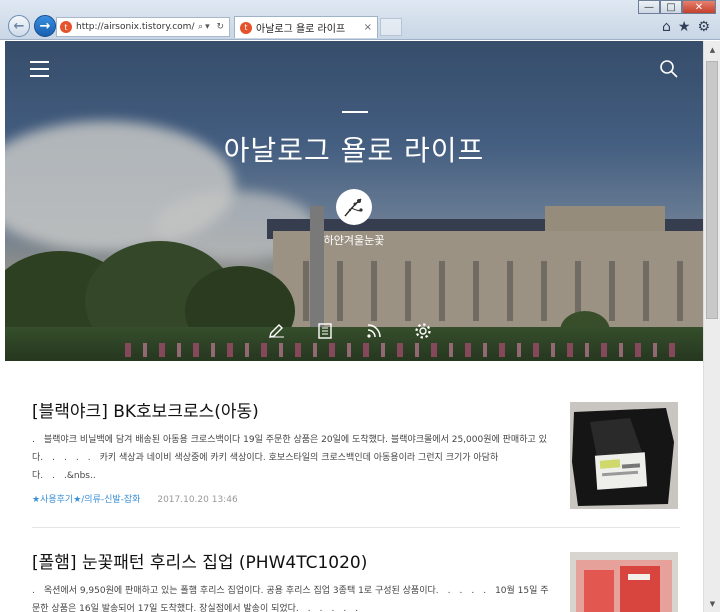  I want to click on author-avatar, so click(354, 207).